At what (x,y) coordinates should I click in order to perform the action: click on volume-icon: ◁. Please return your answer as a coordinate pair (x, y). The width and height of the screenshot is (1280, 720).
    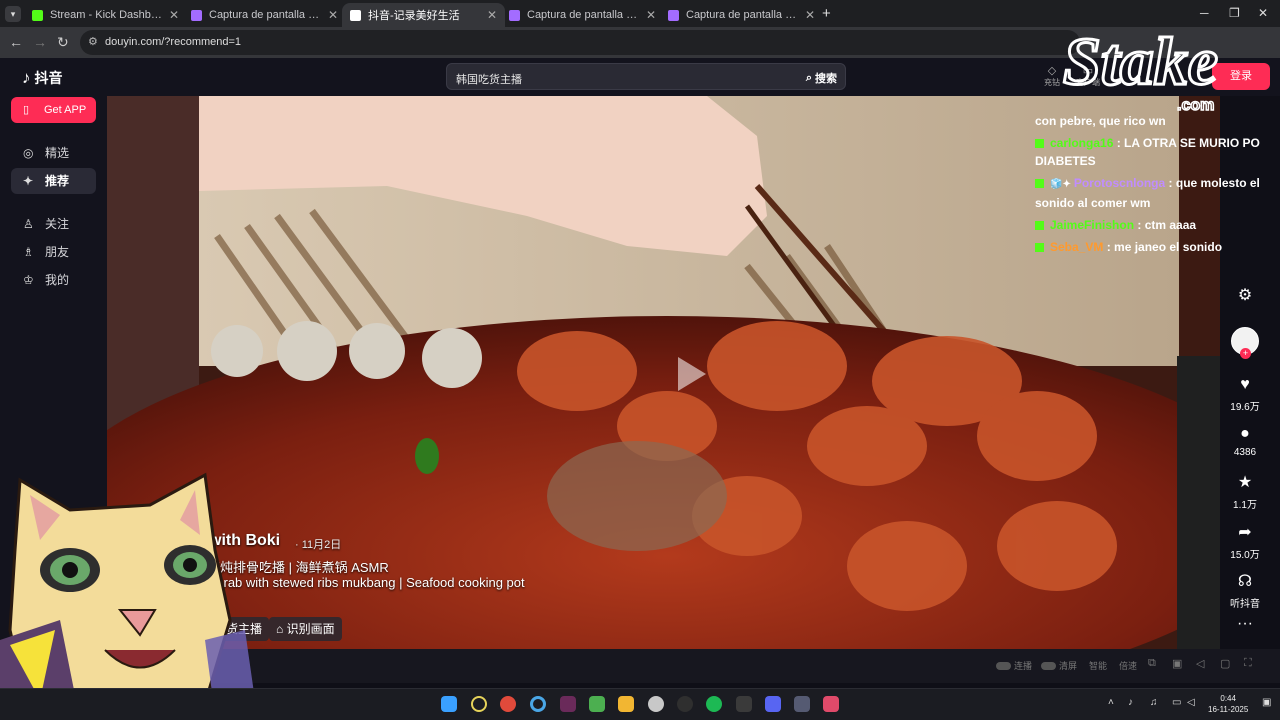
    Looking at the image, I should click on (1200, 663).